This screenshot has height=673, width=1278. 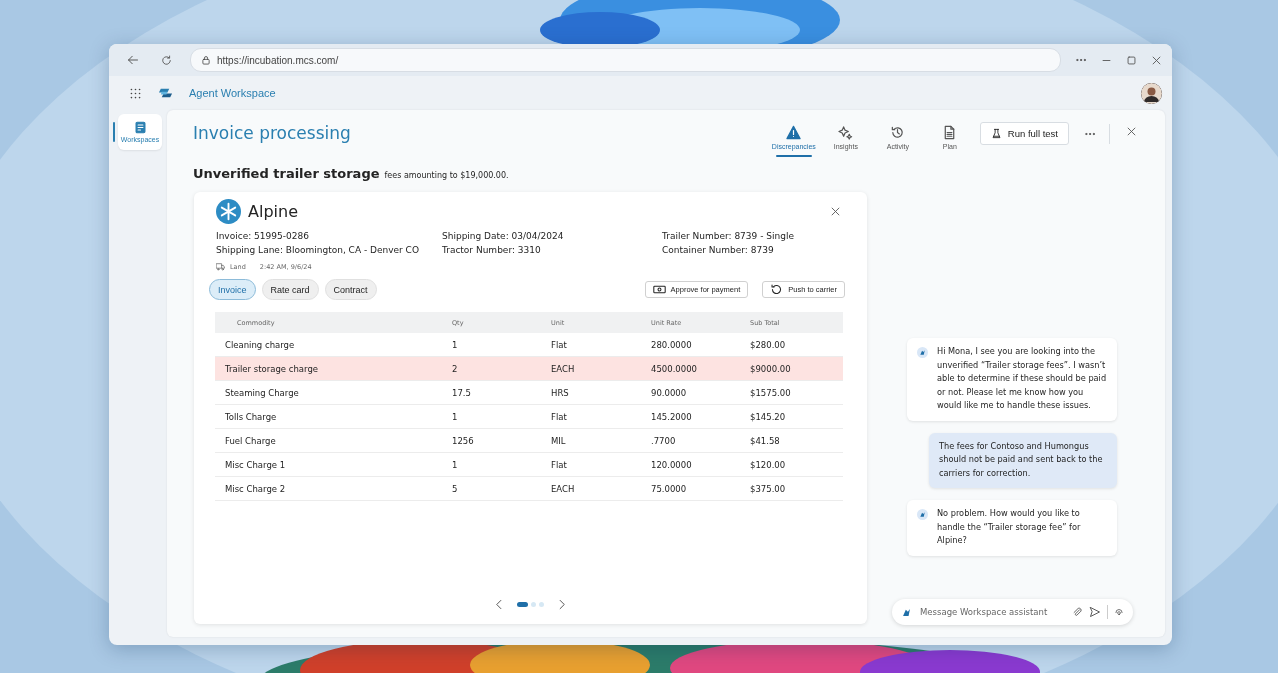 I want to click on page-title: Invoice processing, so click(x=272, y=133).